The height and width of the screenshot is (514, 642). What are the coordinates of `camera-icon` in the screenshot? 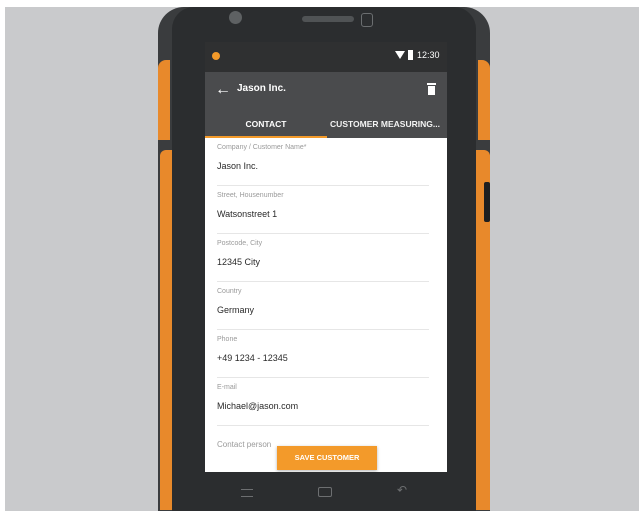 It's located at (235, 17).